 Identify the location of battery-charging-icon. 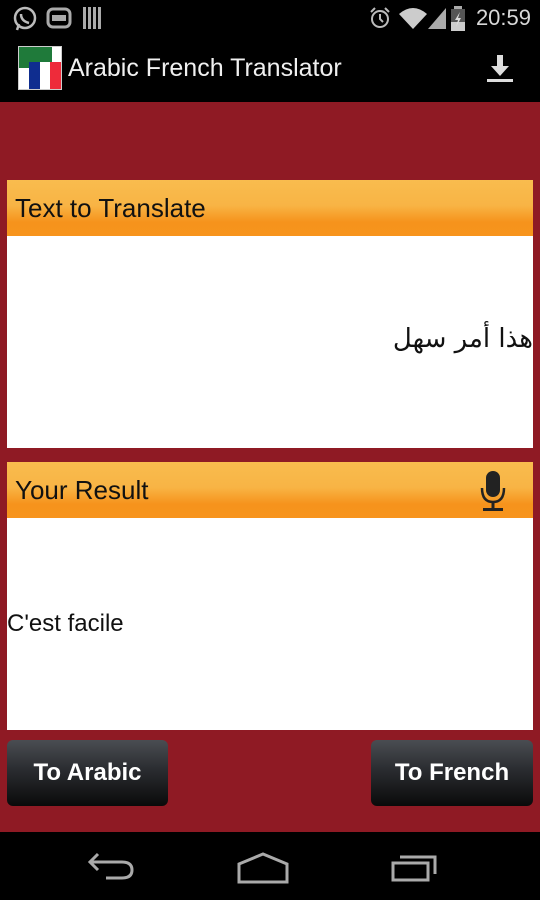
(458, 18).